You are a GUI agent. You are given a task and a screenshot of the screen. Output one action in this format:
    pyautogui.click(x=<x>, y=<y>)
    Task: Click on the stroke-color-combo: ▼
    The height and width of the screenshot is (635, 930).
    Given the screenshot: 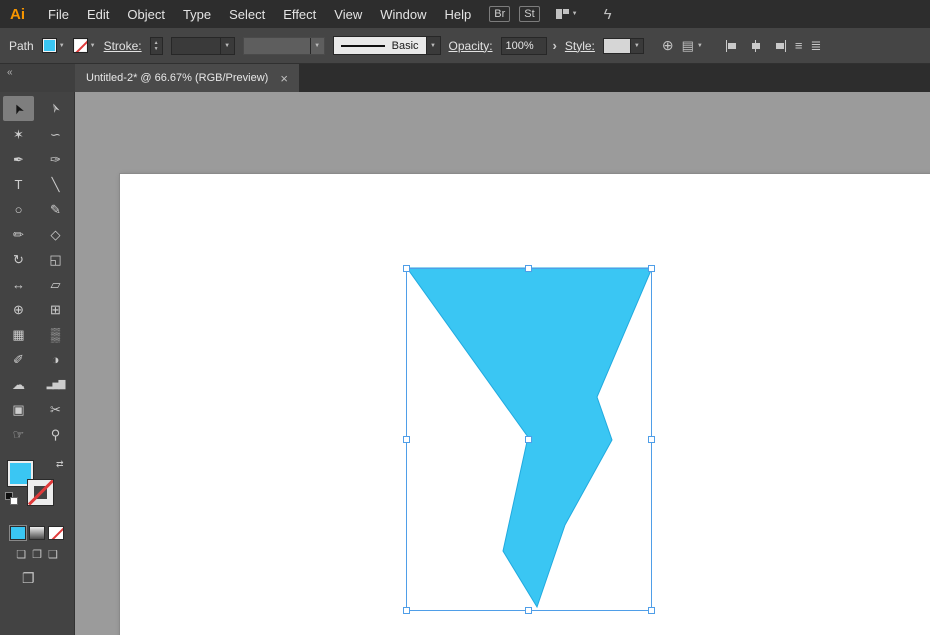 What is the action you would take?
    pyautogui.click(x=84, y=45)
    